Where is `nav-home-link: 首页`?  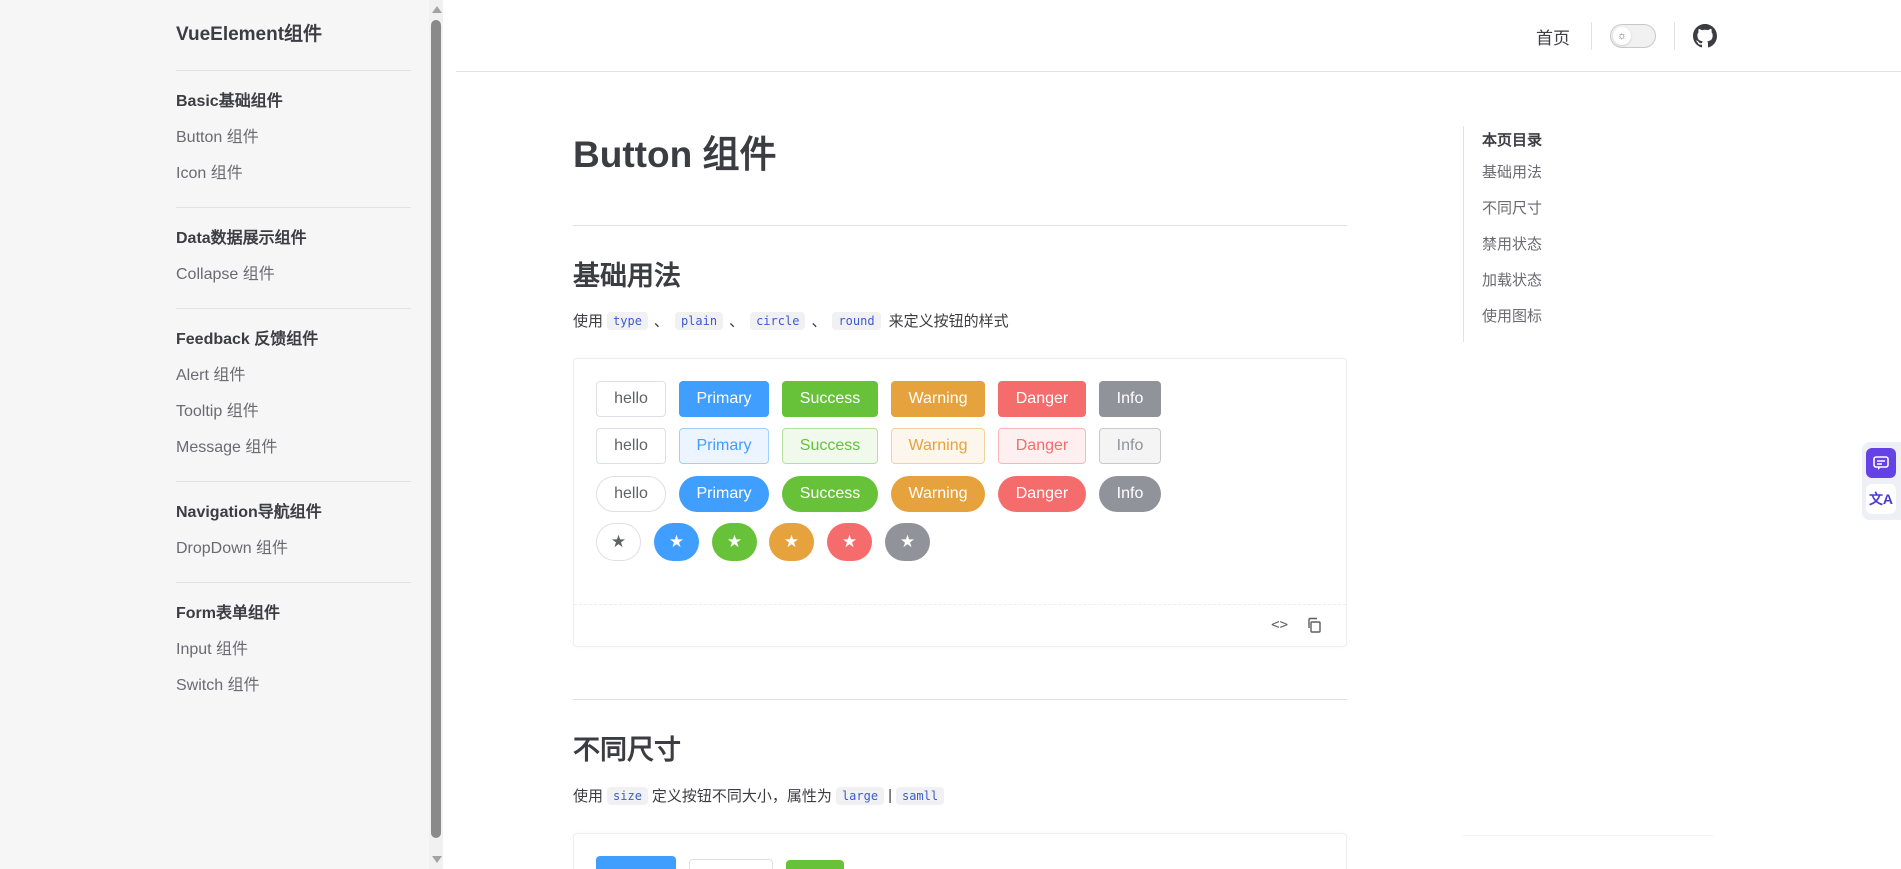 nav-home-link: 首页 is located at coordinates (1553, 36).